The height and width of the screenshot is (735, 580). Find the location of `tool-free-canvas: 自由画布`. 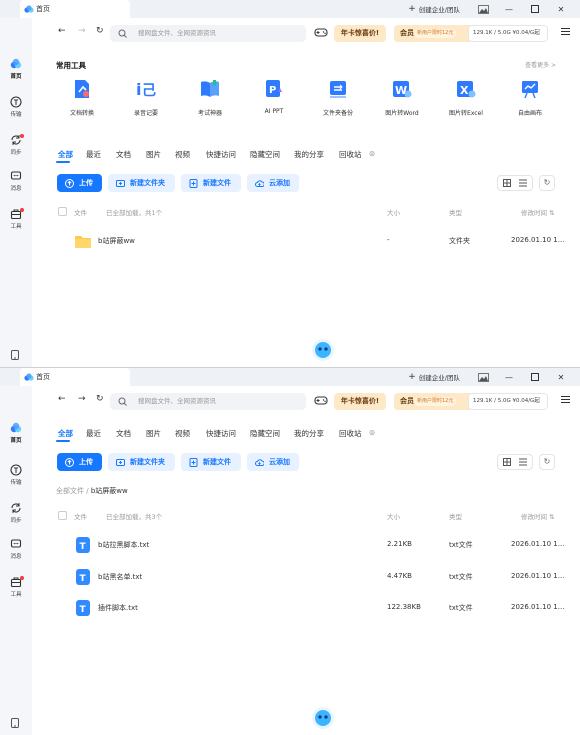

tool-free-canvas: 自由画布 is located at coordinates (530, 97).